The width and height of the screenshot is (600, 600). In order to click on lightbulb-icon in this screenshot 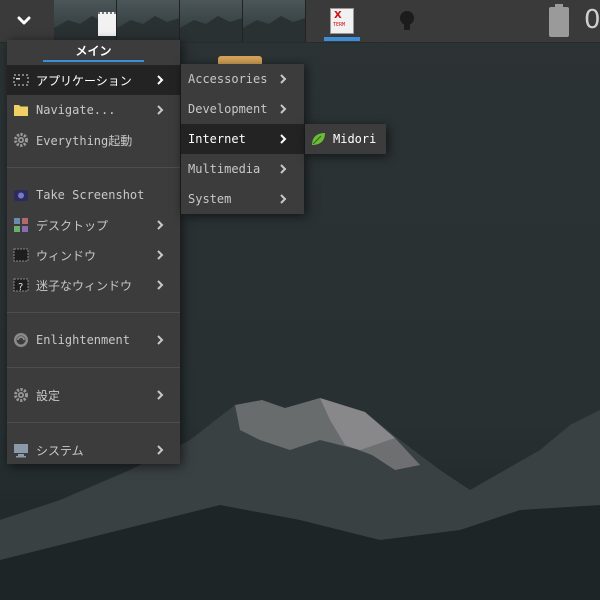, I will do `click(407, 21)`.